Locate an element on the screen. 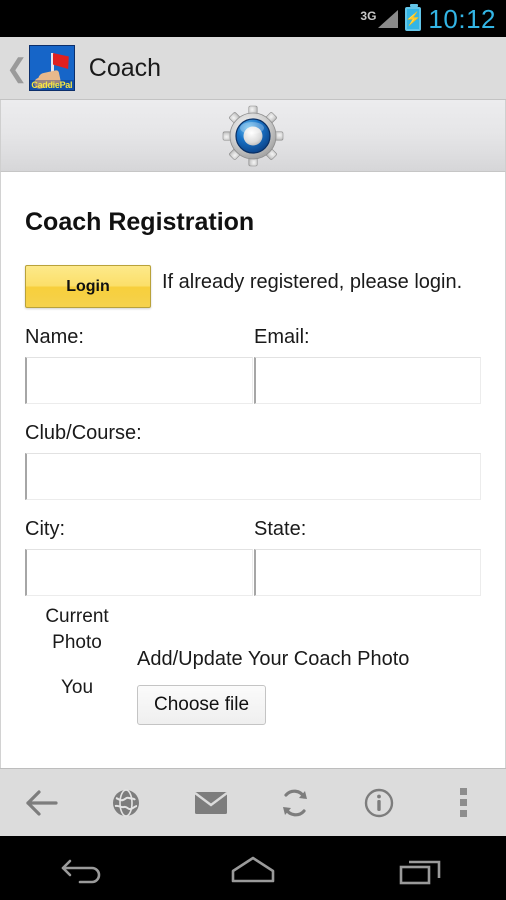  overflow-menu-icon is located at coordinates (464, 803).